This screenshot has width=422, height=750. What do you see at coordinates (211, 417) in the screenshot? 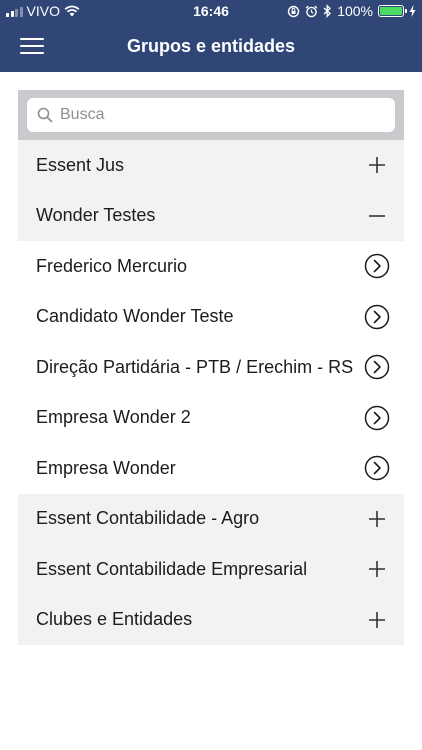
I see `entity-row: Empresa Wonder 2` at bounding box center [211, 417].